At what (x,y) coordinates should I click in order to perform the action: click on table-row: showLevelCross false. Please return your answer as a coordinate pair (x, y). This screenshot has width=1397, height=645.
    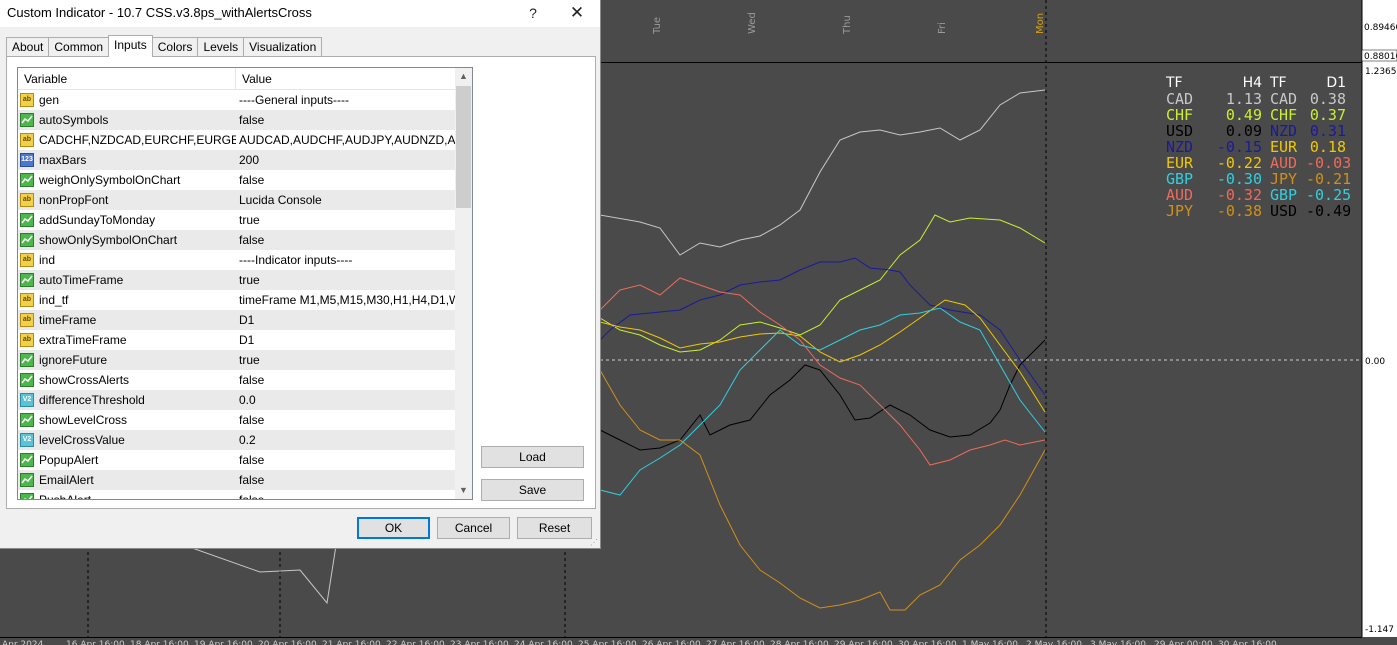
    Looking at the image, I should click on (236, 420).